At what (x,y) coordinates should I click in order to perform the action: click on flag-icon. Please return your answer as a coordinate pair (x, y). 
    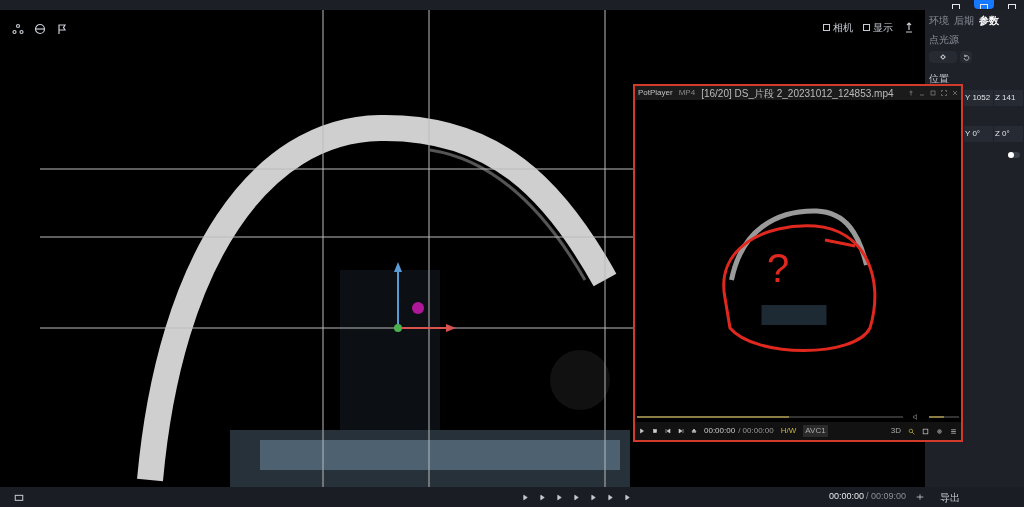
    Looking at the image, I should click on (62, 29).